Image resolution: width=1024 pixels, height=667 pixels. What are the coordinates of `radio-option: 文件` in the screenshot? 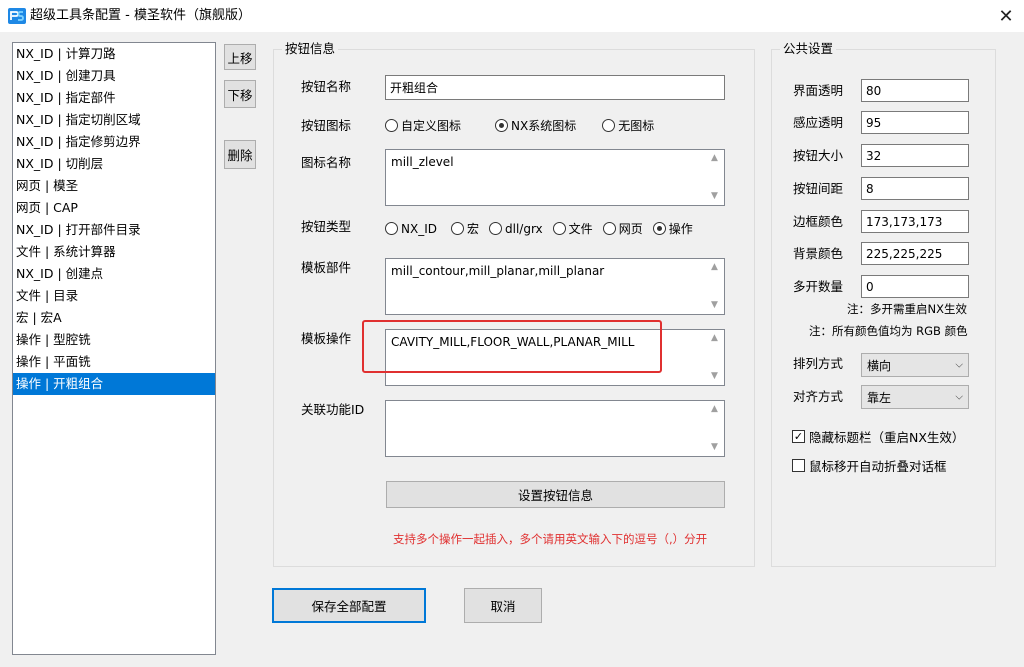 It's located at (572, 228).